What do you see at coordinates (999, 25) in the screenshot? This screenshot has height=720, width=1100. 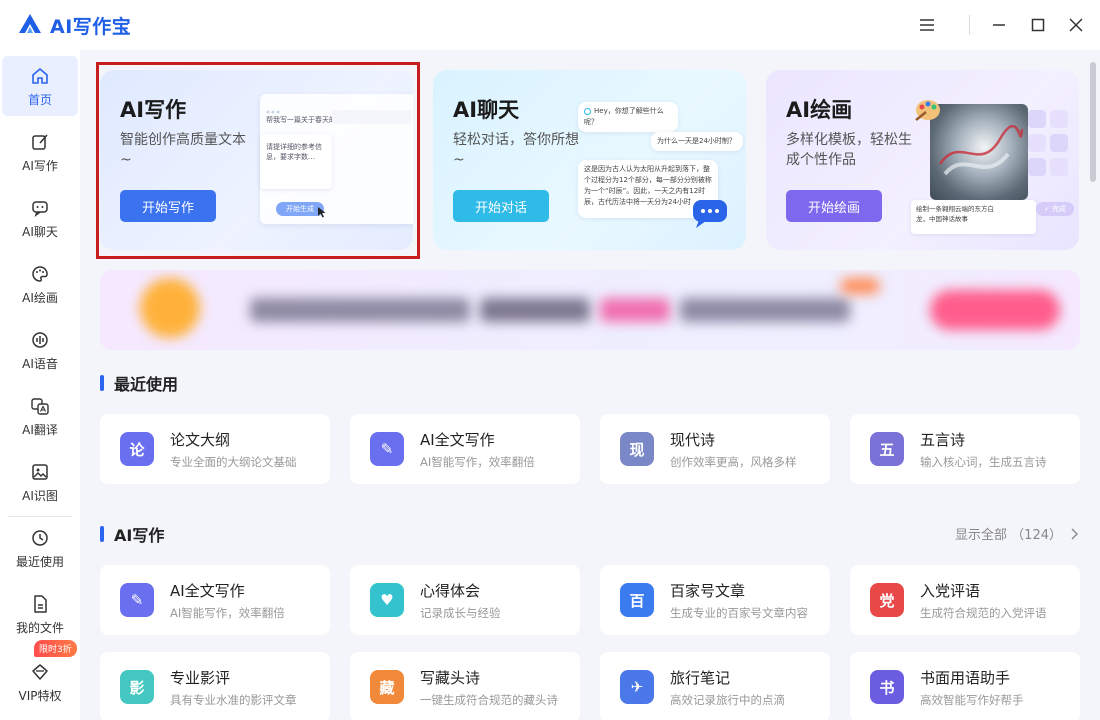 I see `minimize-icon` at bounding box center [999, 25].